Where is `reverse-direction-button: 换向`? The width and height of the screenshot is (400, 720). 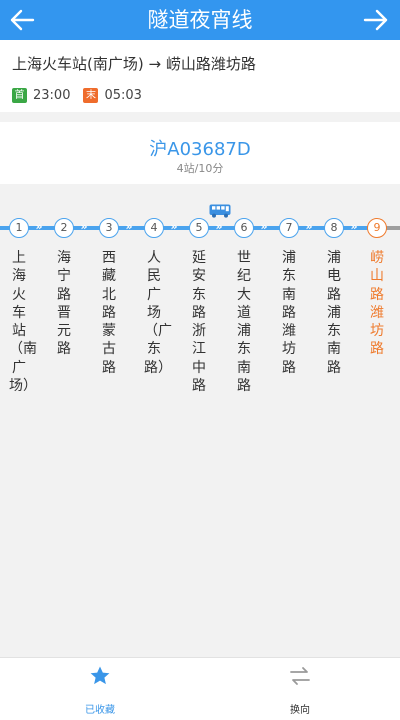
reverse-direction-button: 换向 is located at coordinates (300, 689).